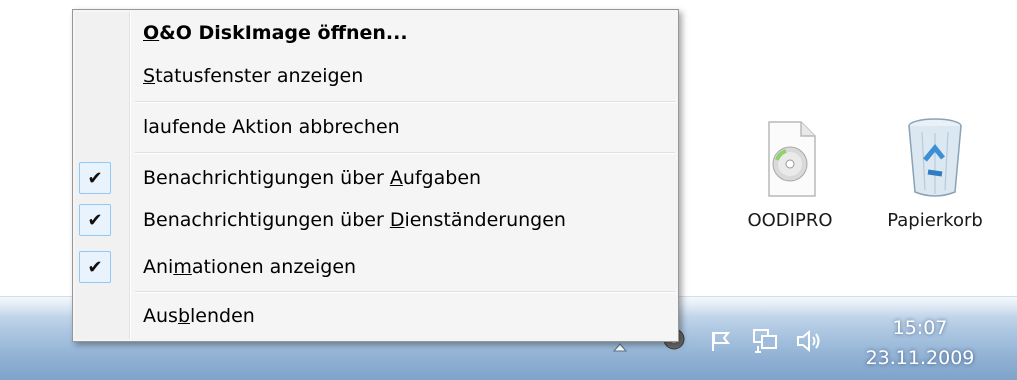  What do you see at coordinates (790, 220) in the screenshot?
I see `desktop-icon-label: OODIPRO` at bounding box center [790, 220].